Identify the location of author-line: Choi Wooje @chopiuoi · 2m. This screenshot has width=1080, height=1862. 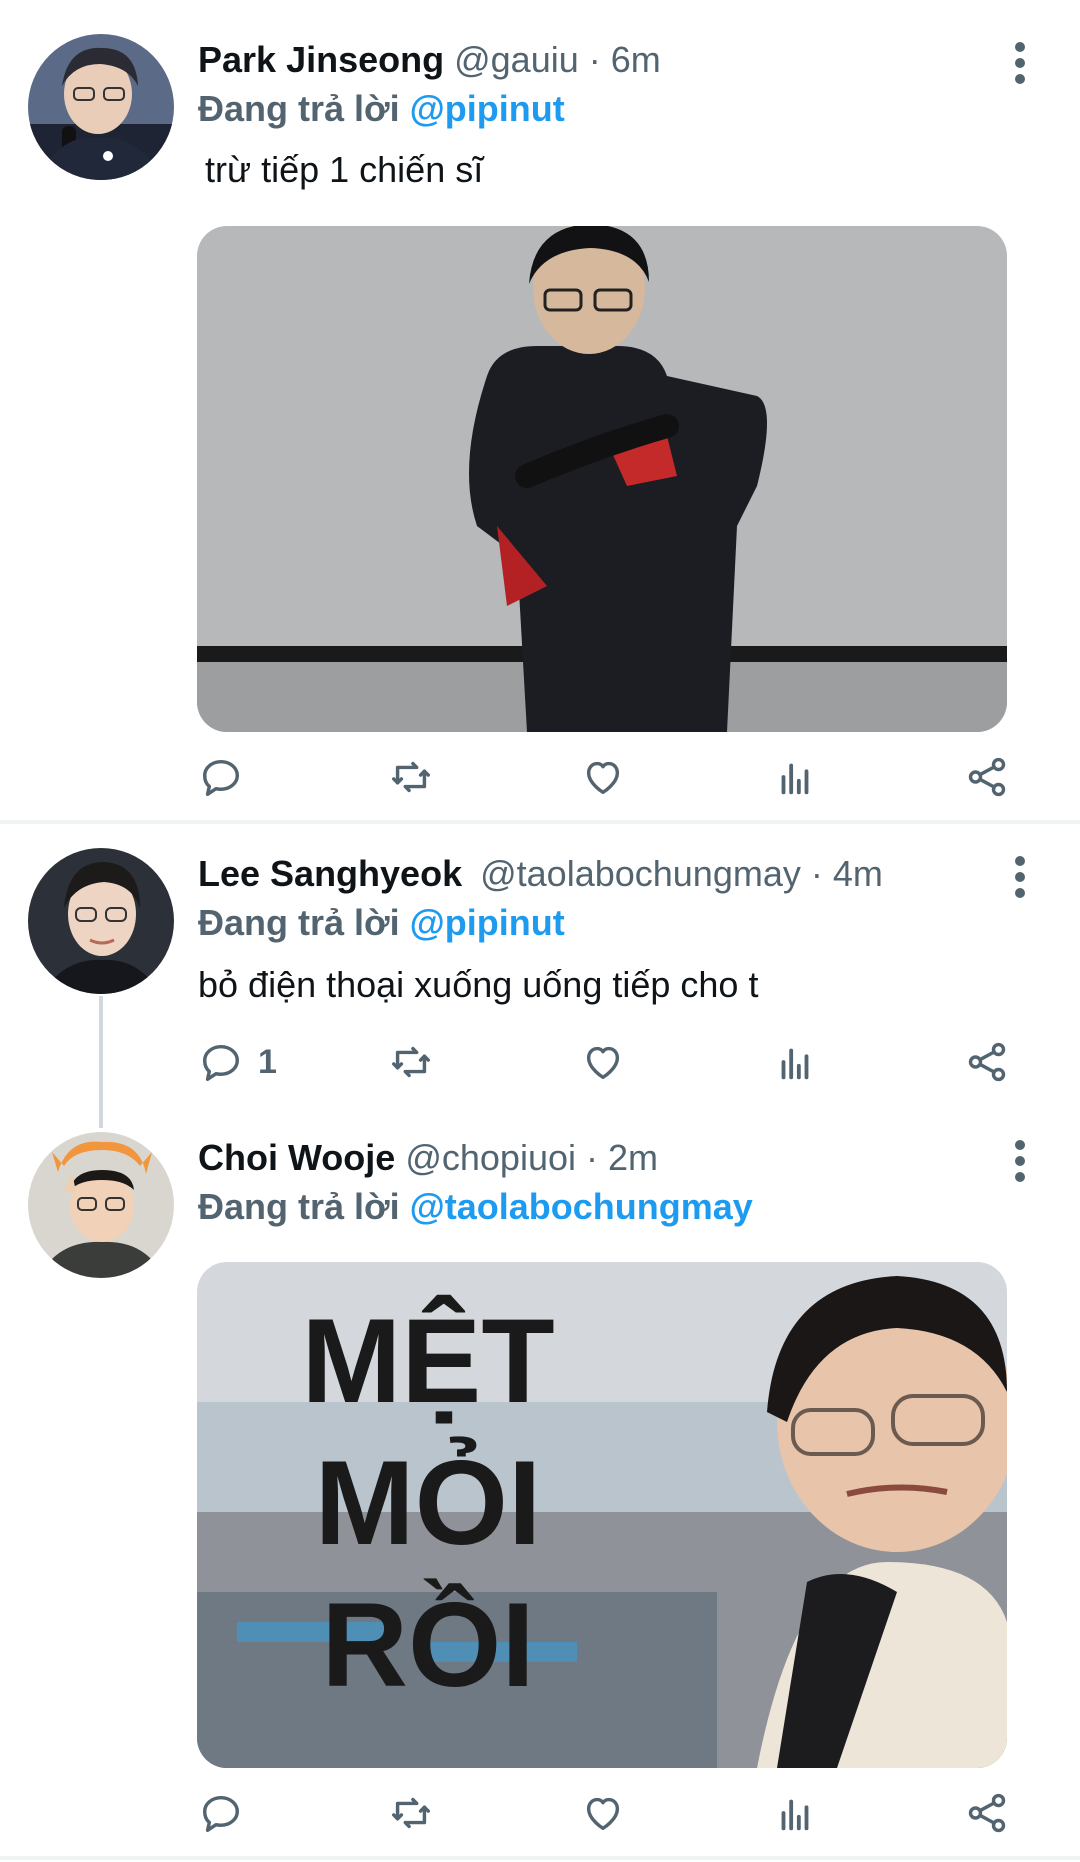
(428, 1158).